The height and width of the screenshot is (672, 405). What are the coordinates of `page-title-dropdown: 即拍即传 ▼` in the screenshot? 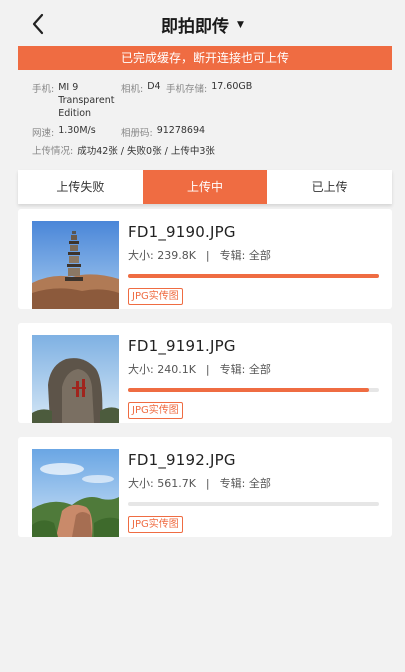 It's located at (202, 24).